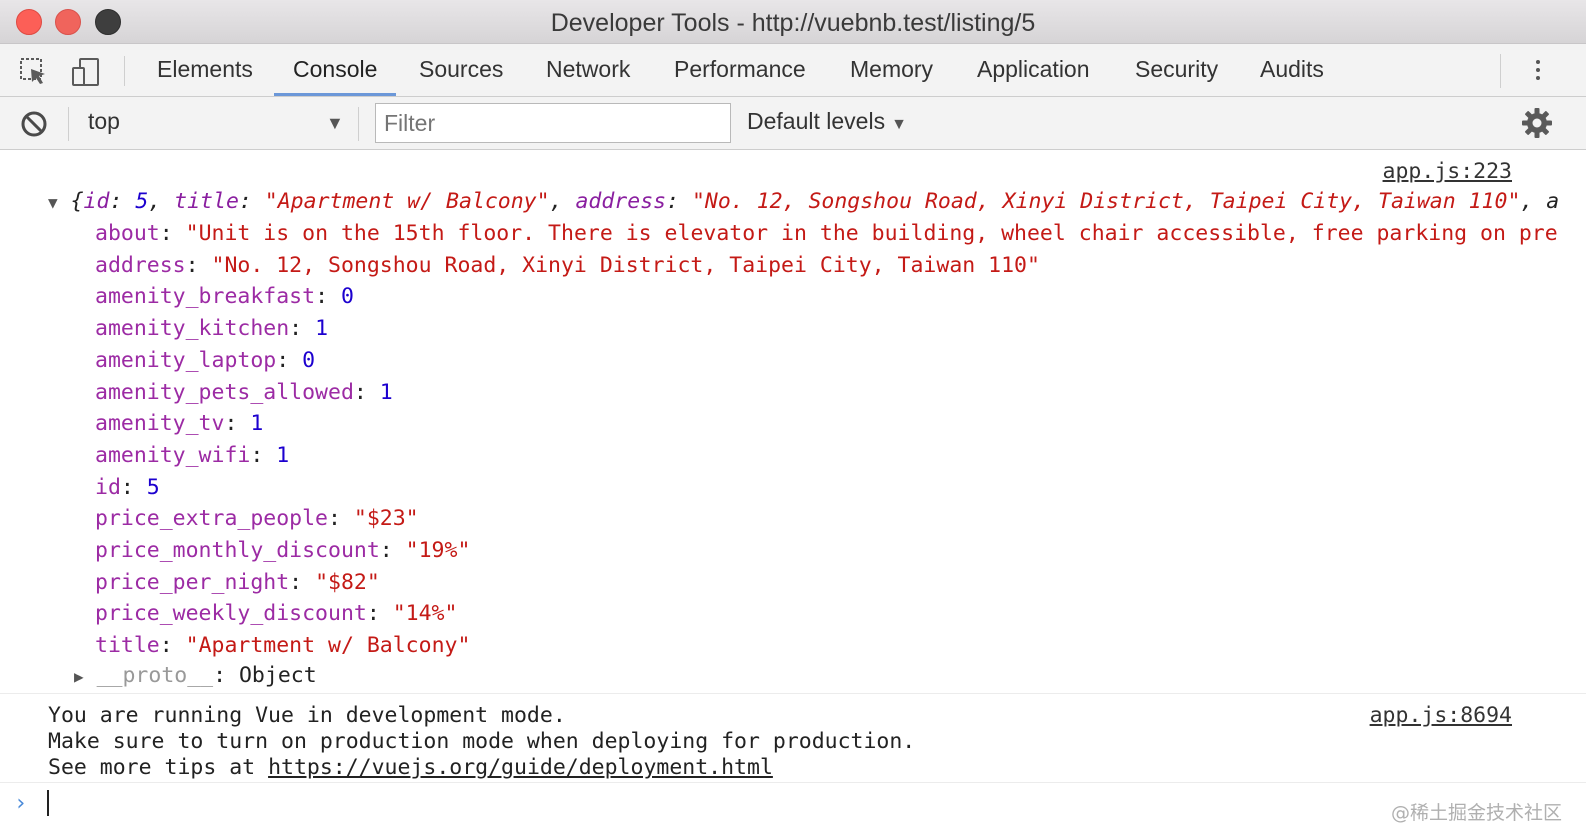 The width and height of the screenshot is (1586, 836). Describe the element at coordinates (277, 675) in the screenshot. I see `proto-value: Object` at that location.